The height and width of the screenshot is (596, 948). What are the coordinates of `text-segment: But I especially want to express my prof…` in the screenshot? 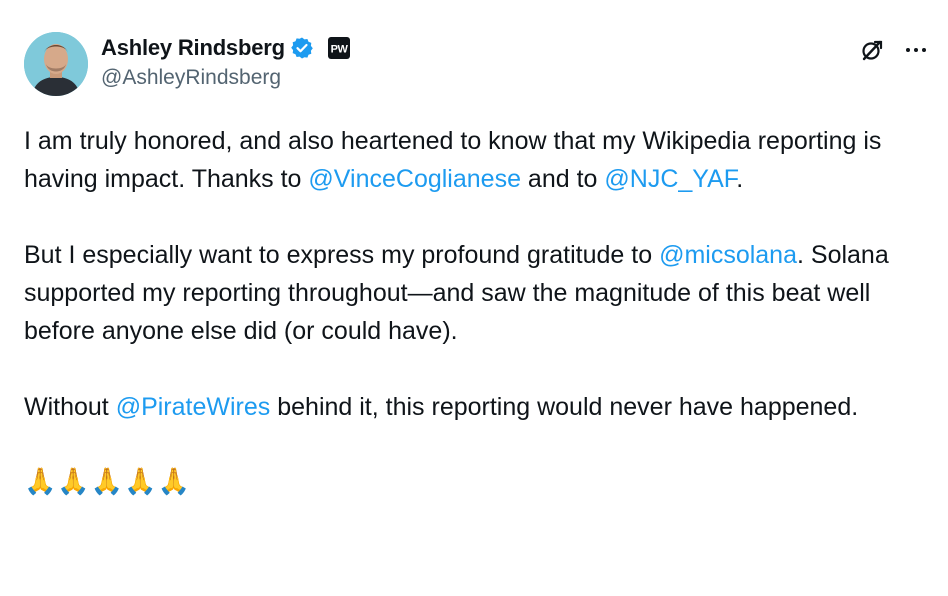 It's located at (342, 255).